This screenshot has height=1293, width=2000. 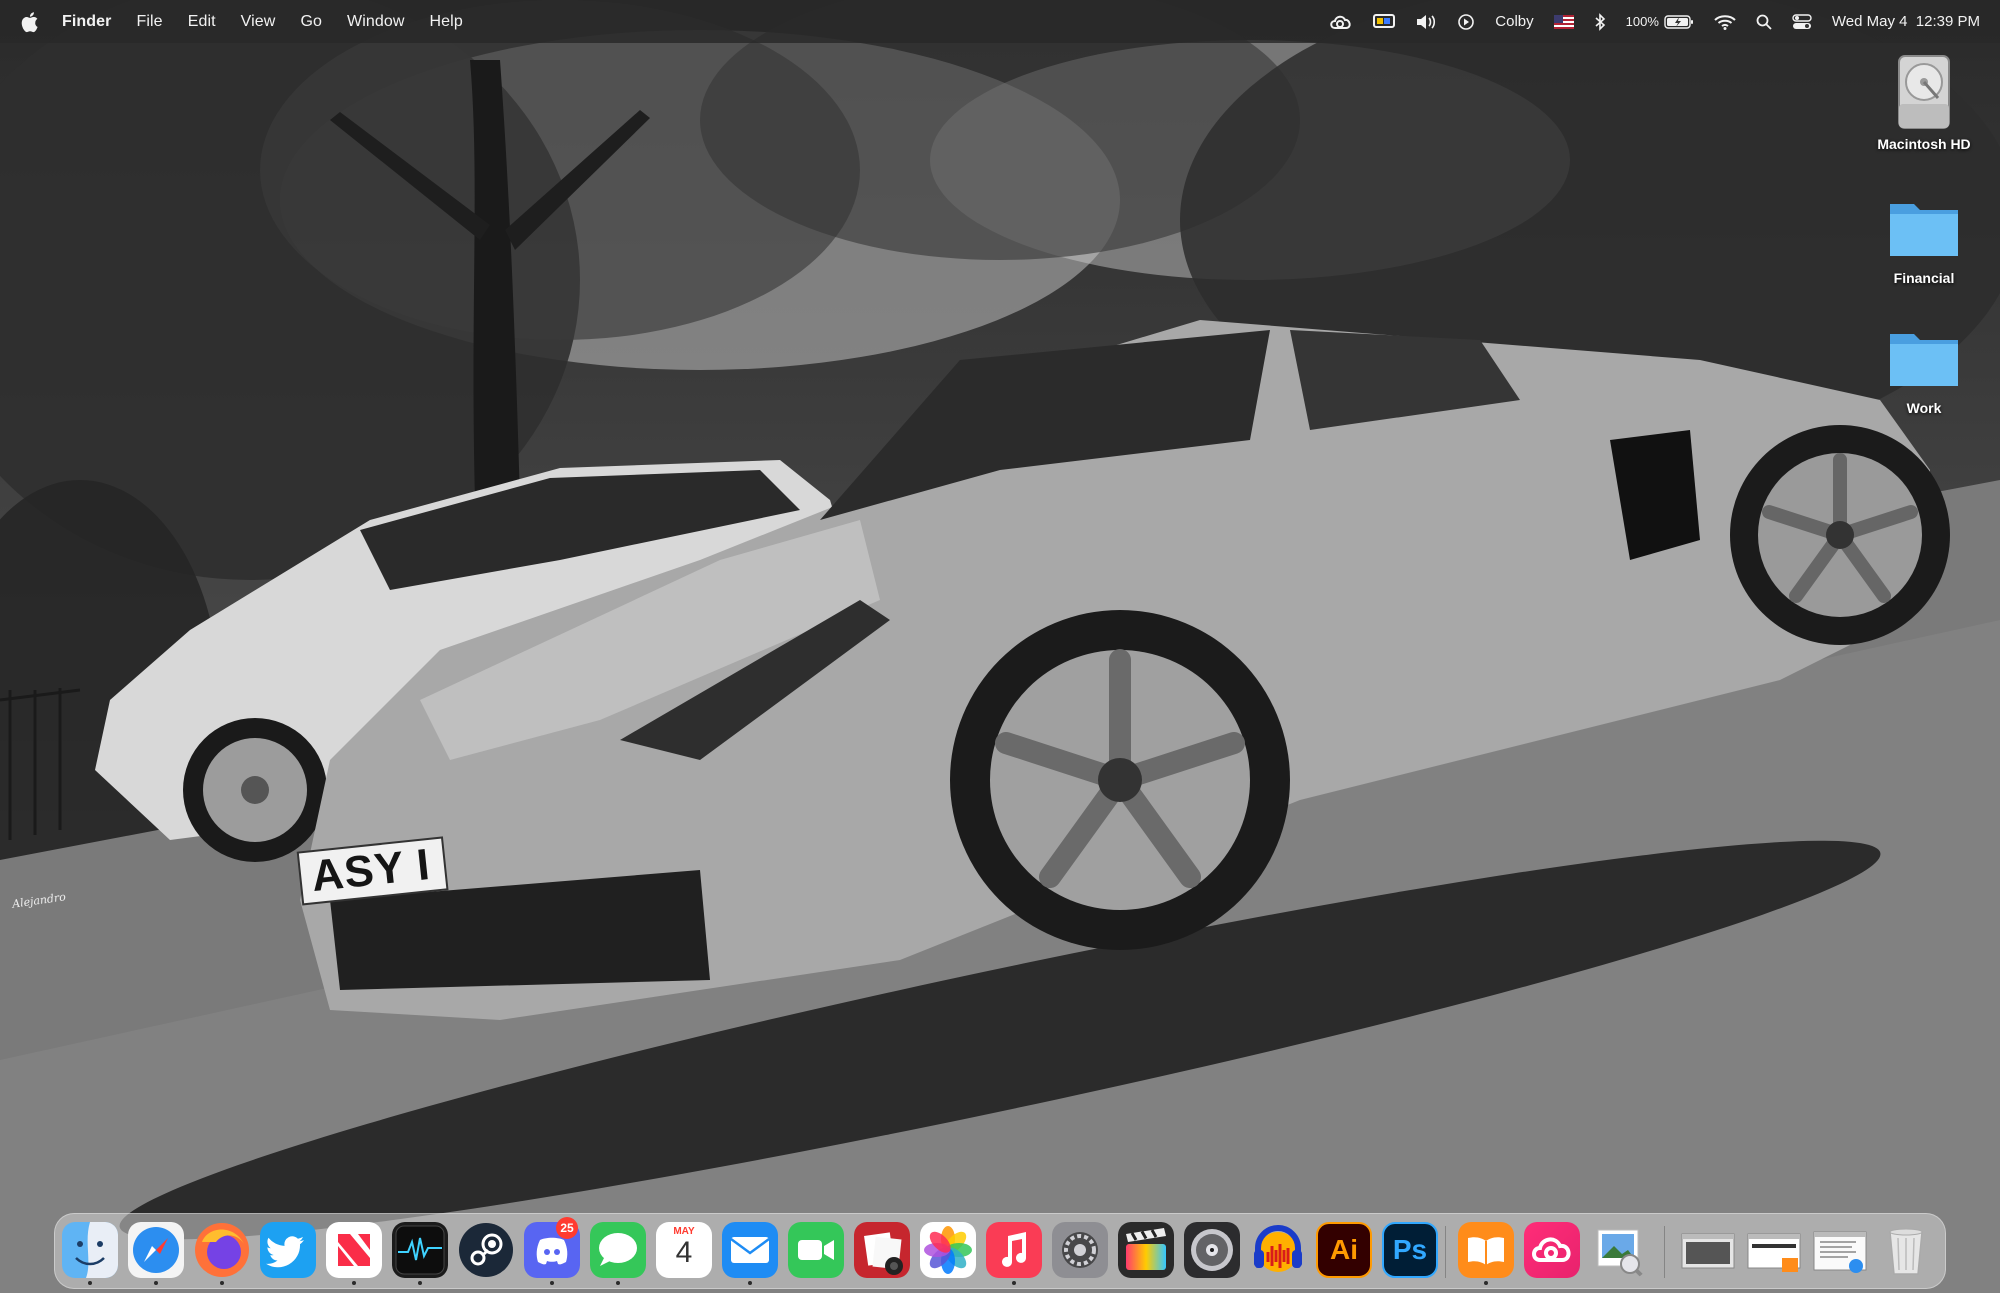 I want to click on headphones-icon, so click(x=1278, y=1248).